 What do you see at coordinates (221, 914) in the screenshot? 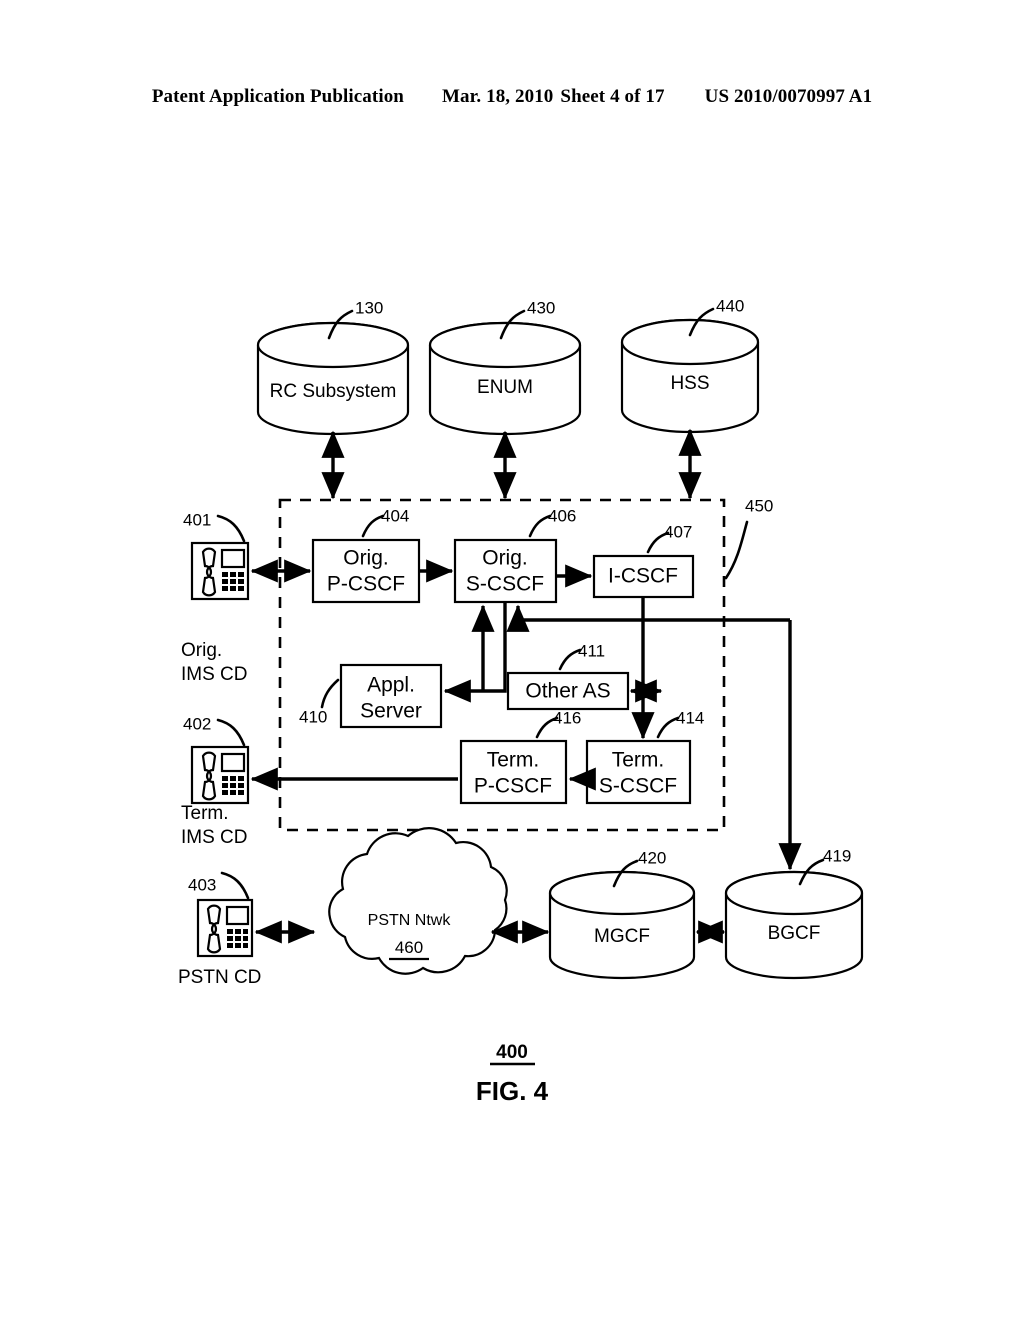
I see `endpoint-pstn-cd: 403` at bounding box center [221, 914].